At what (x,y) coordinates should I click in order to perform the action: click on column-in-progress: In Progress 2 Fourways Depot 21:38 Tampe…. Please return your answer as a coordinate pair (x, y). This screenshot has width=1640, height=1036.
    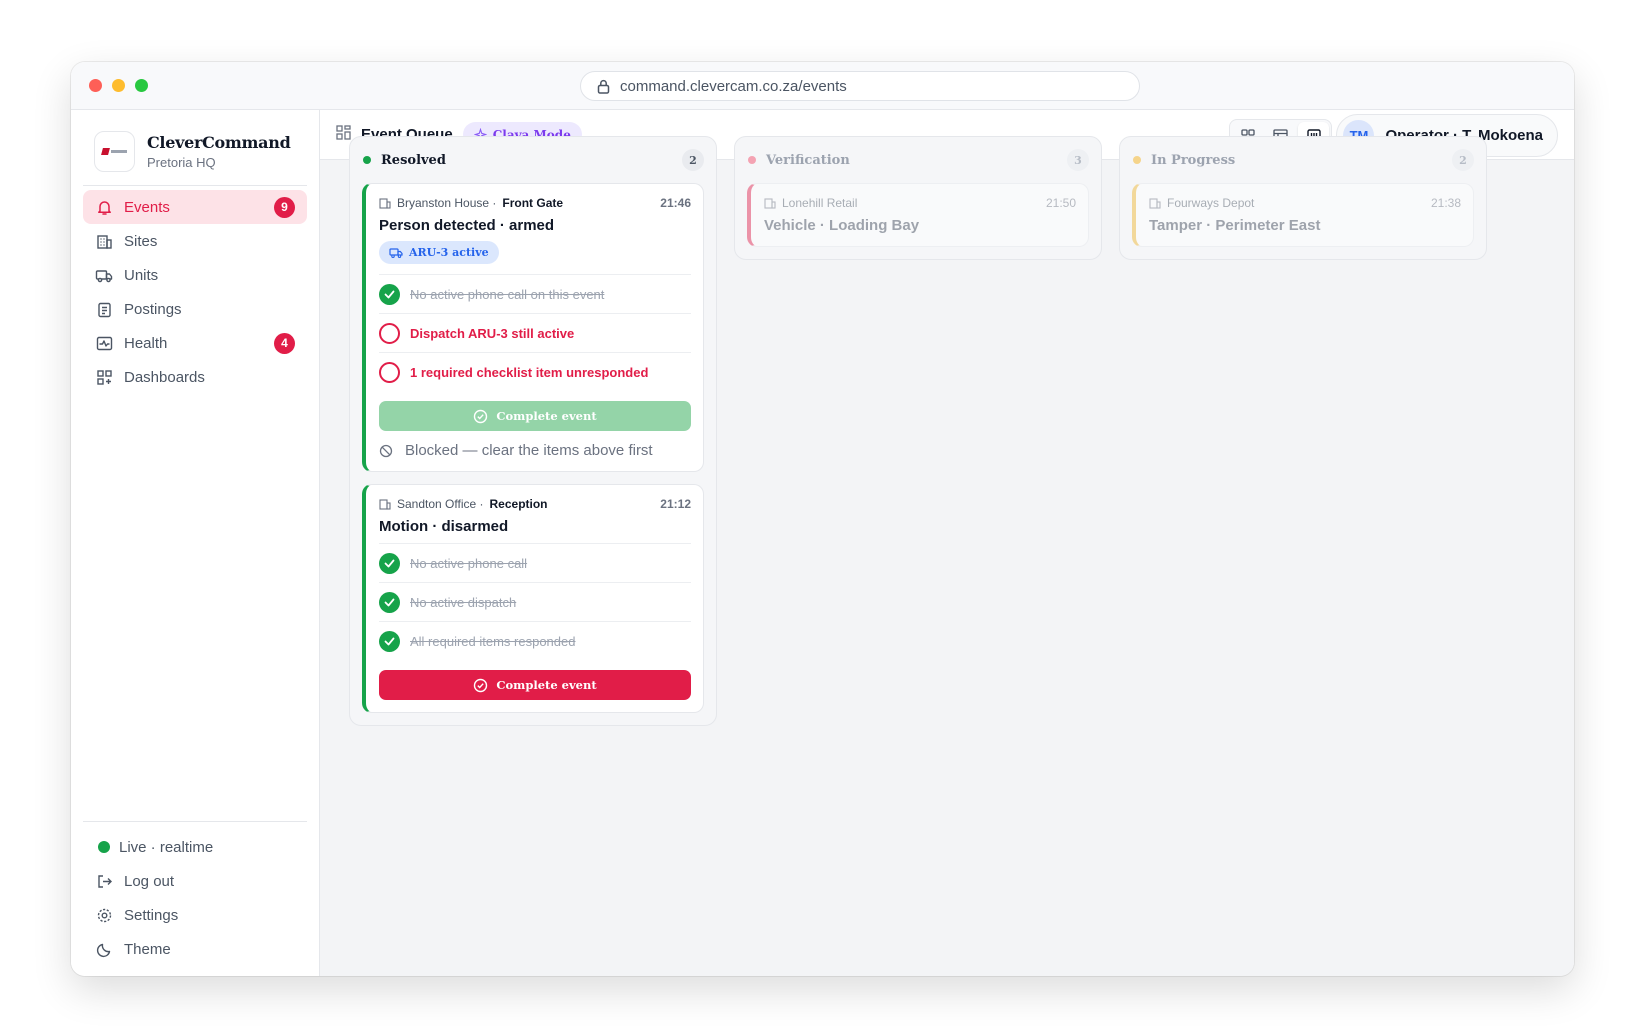
    Looking at the image, I should click on (1303, 198).